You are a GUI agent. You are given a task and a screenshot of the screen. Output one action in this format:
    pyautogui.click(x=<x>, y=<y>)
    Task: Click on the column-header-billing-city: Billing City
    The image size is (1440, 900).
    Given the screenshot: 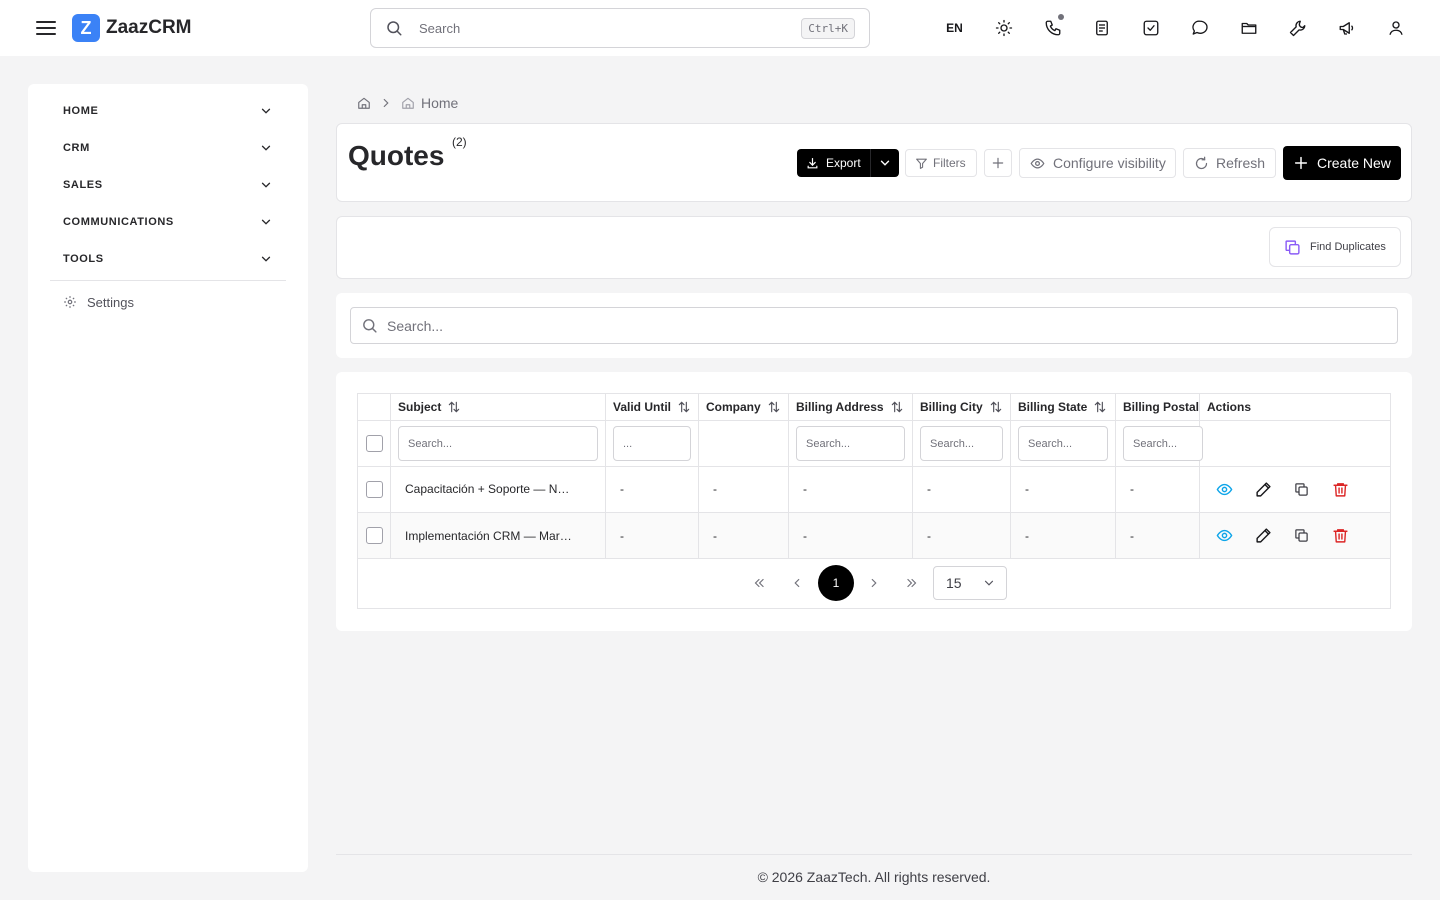 What is the action you would take?
    pyautogui.click(x=962, y=407)
    